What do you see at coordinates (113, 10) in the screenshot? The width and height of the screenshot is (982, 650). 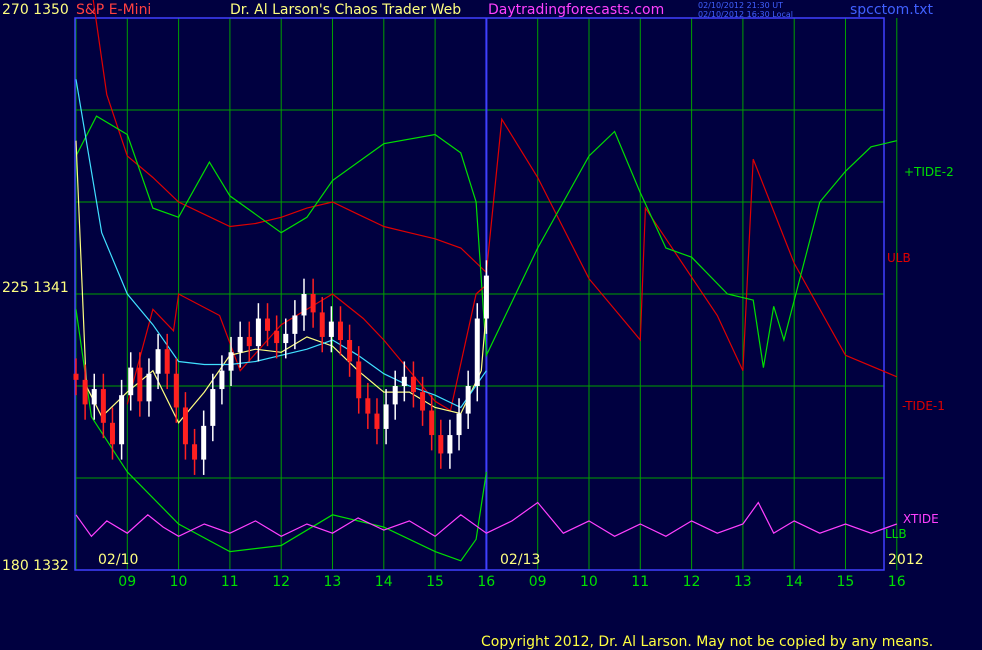 I see `instrument-label: S&P E-Mini` at bounding box center [113, 10].